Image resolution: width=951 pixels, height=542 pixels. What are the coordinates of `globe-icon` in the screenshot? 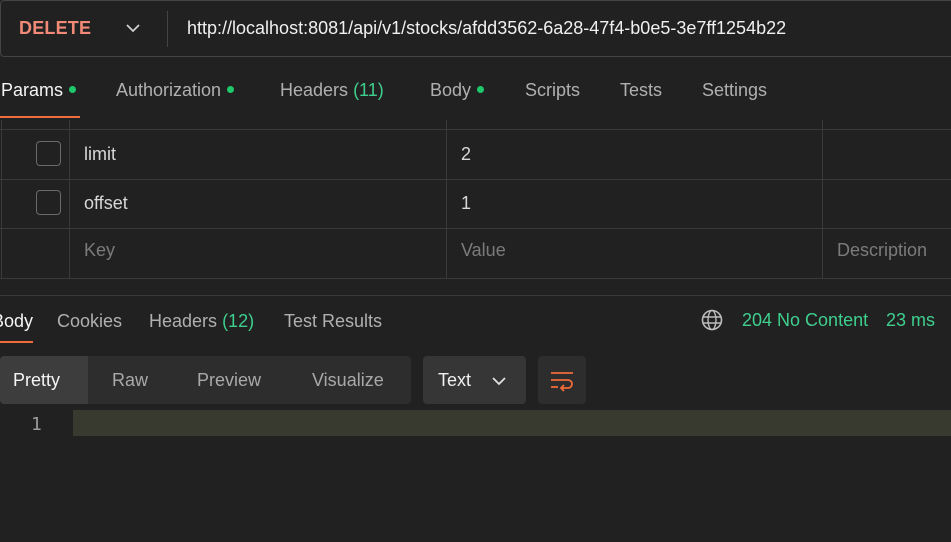 It's located at (712, 320).